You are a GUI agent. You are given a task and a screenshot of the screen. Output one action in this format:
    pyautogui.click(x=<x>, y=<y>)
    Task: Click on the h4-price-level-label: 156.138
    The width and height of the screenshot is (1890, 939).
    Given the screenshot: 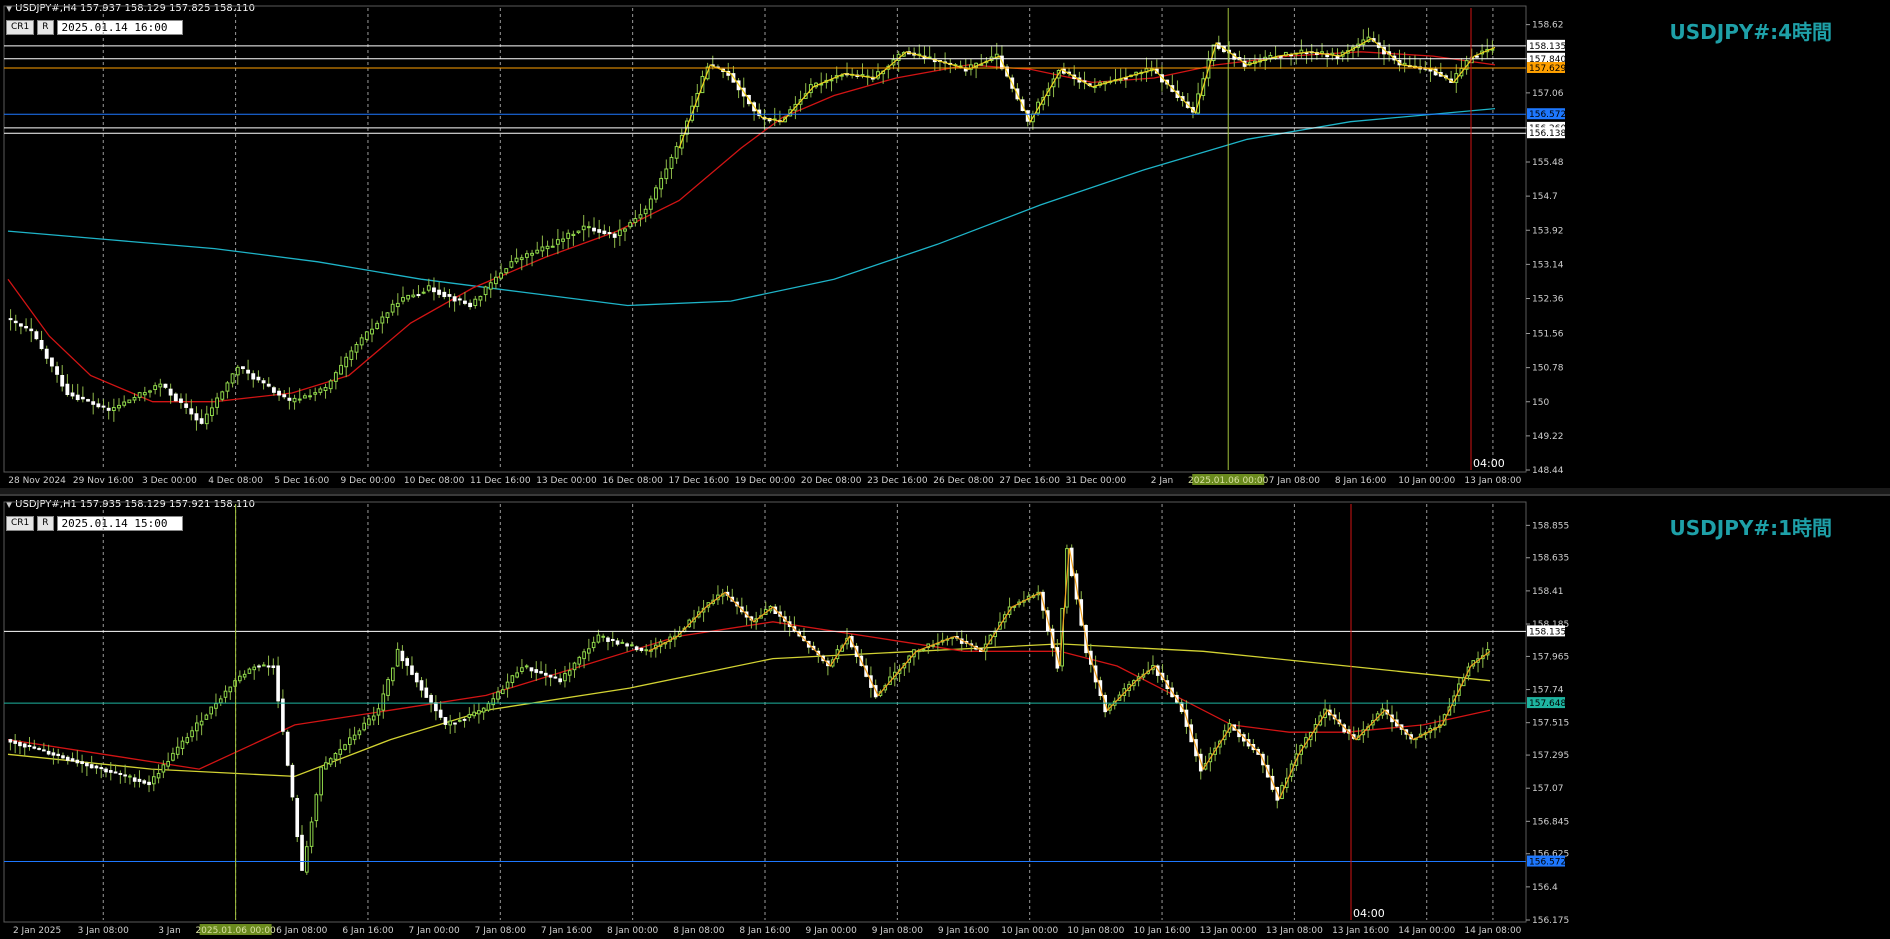 What is the action you would take?
    pyautogui.click(x=1547, y=134)
    